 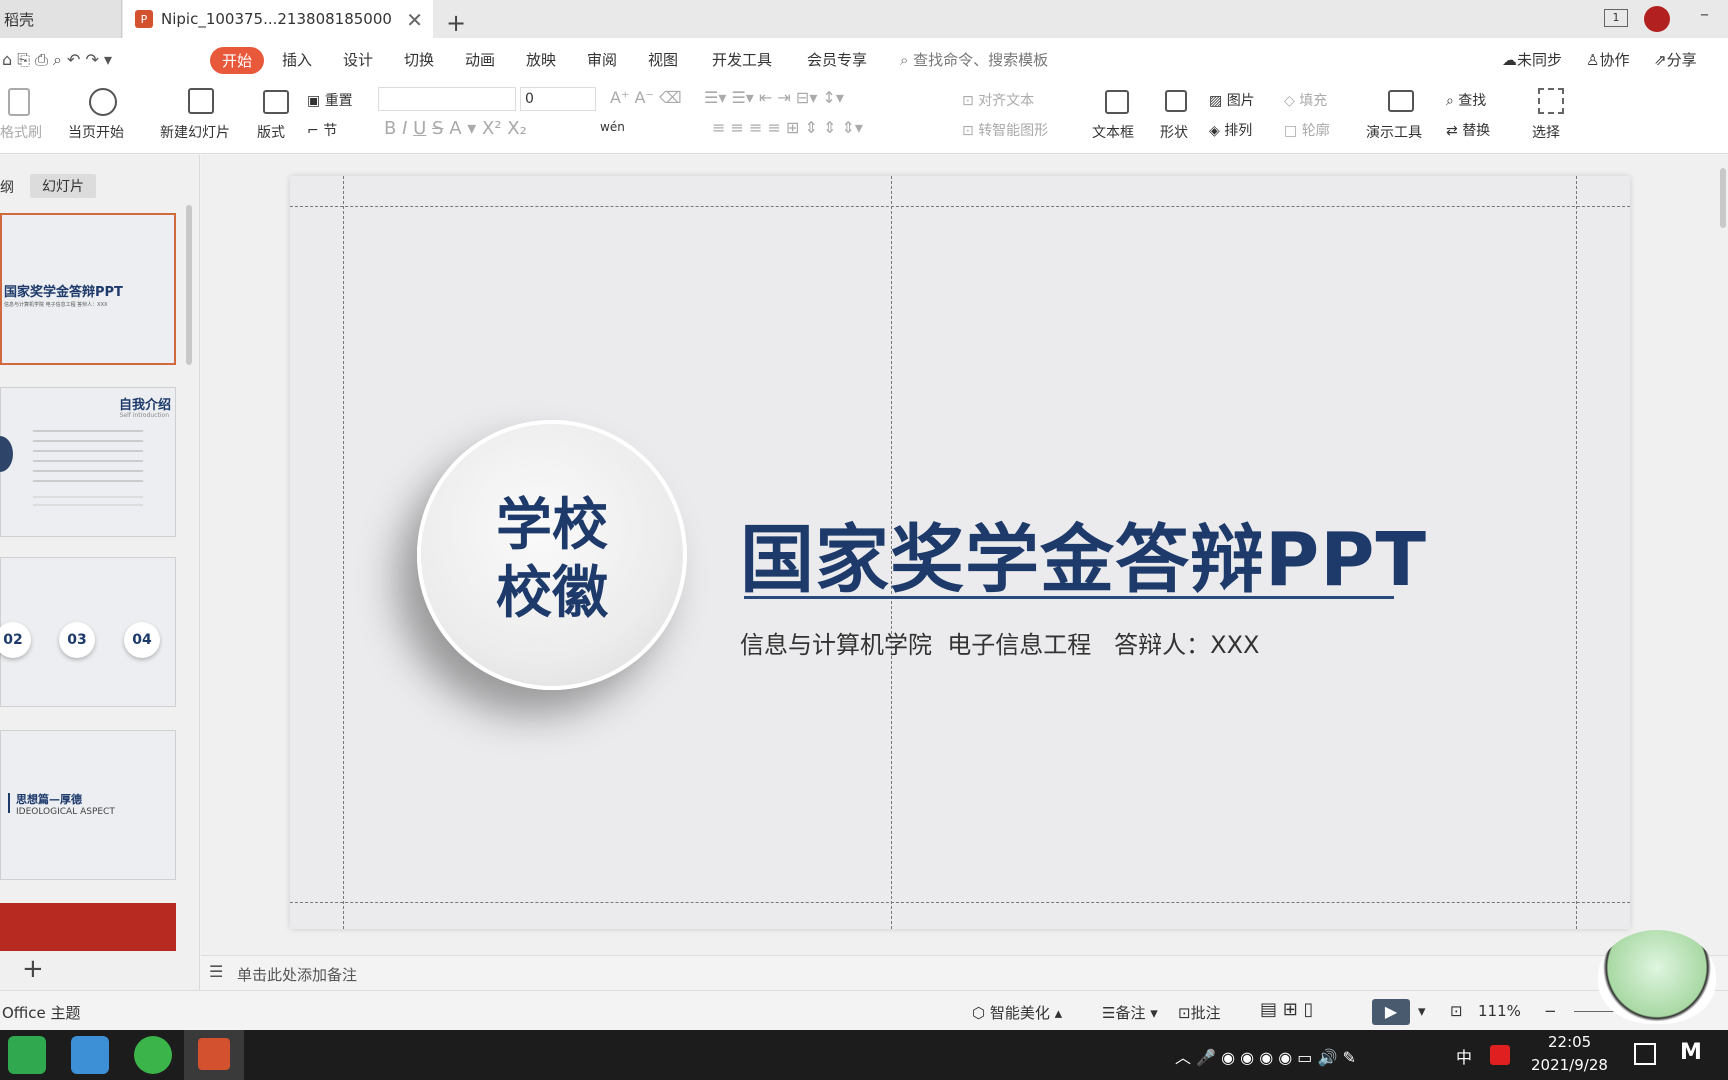 What do you see at coordinates (419, 59) in the screenshot?
I see `menu-switch: 切换` at bounding box center [419, 59].